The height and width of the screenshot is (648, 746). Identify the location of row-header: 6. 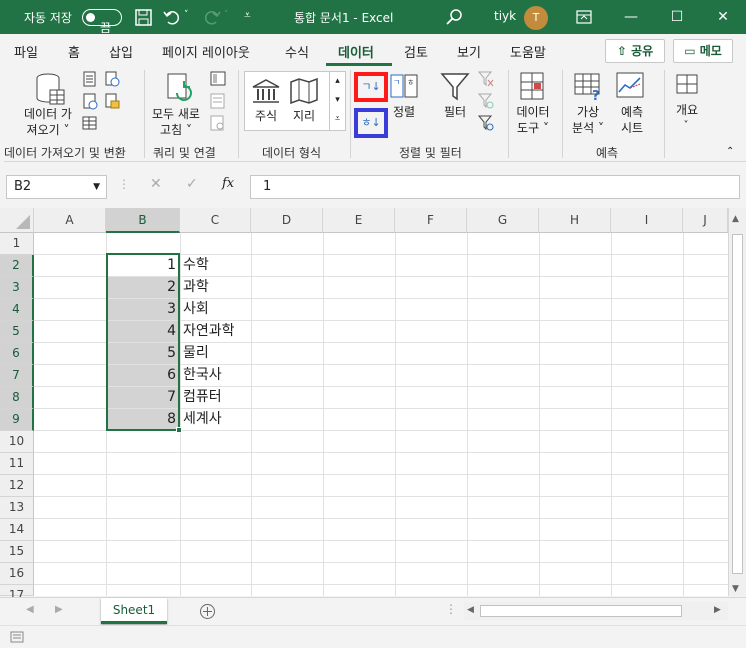
(17, 354).